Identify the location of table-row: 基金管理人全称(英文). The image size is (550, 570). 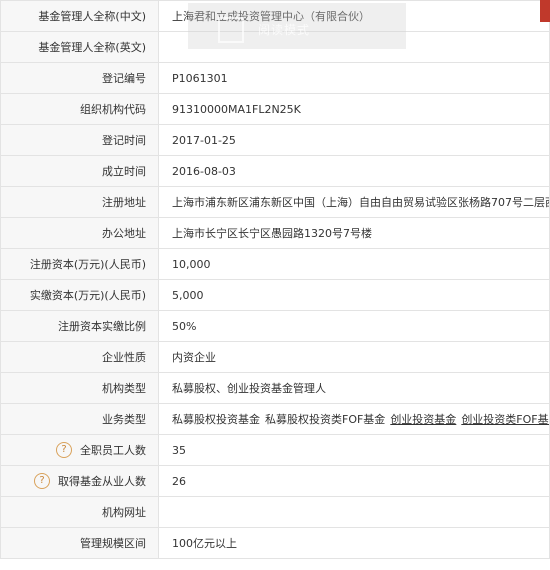
(275, 47).